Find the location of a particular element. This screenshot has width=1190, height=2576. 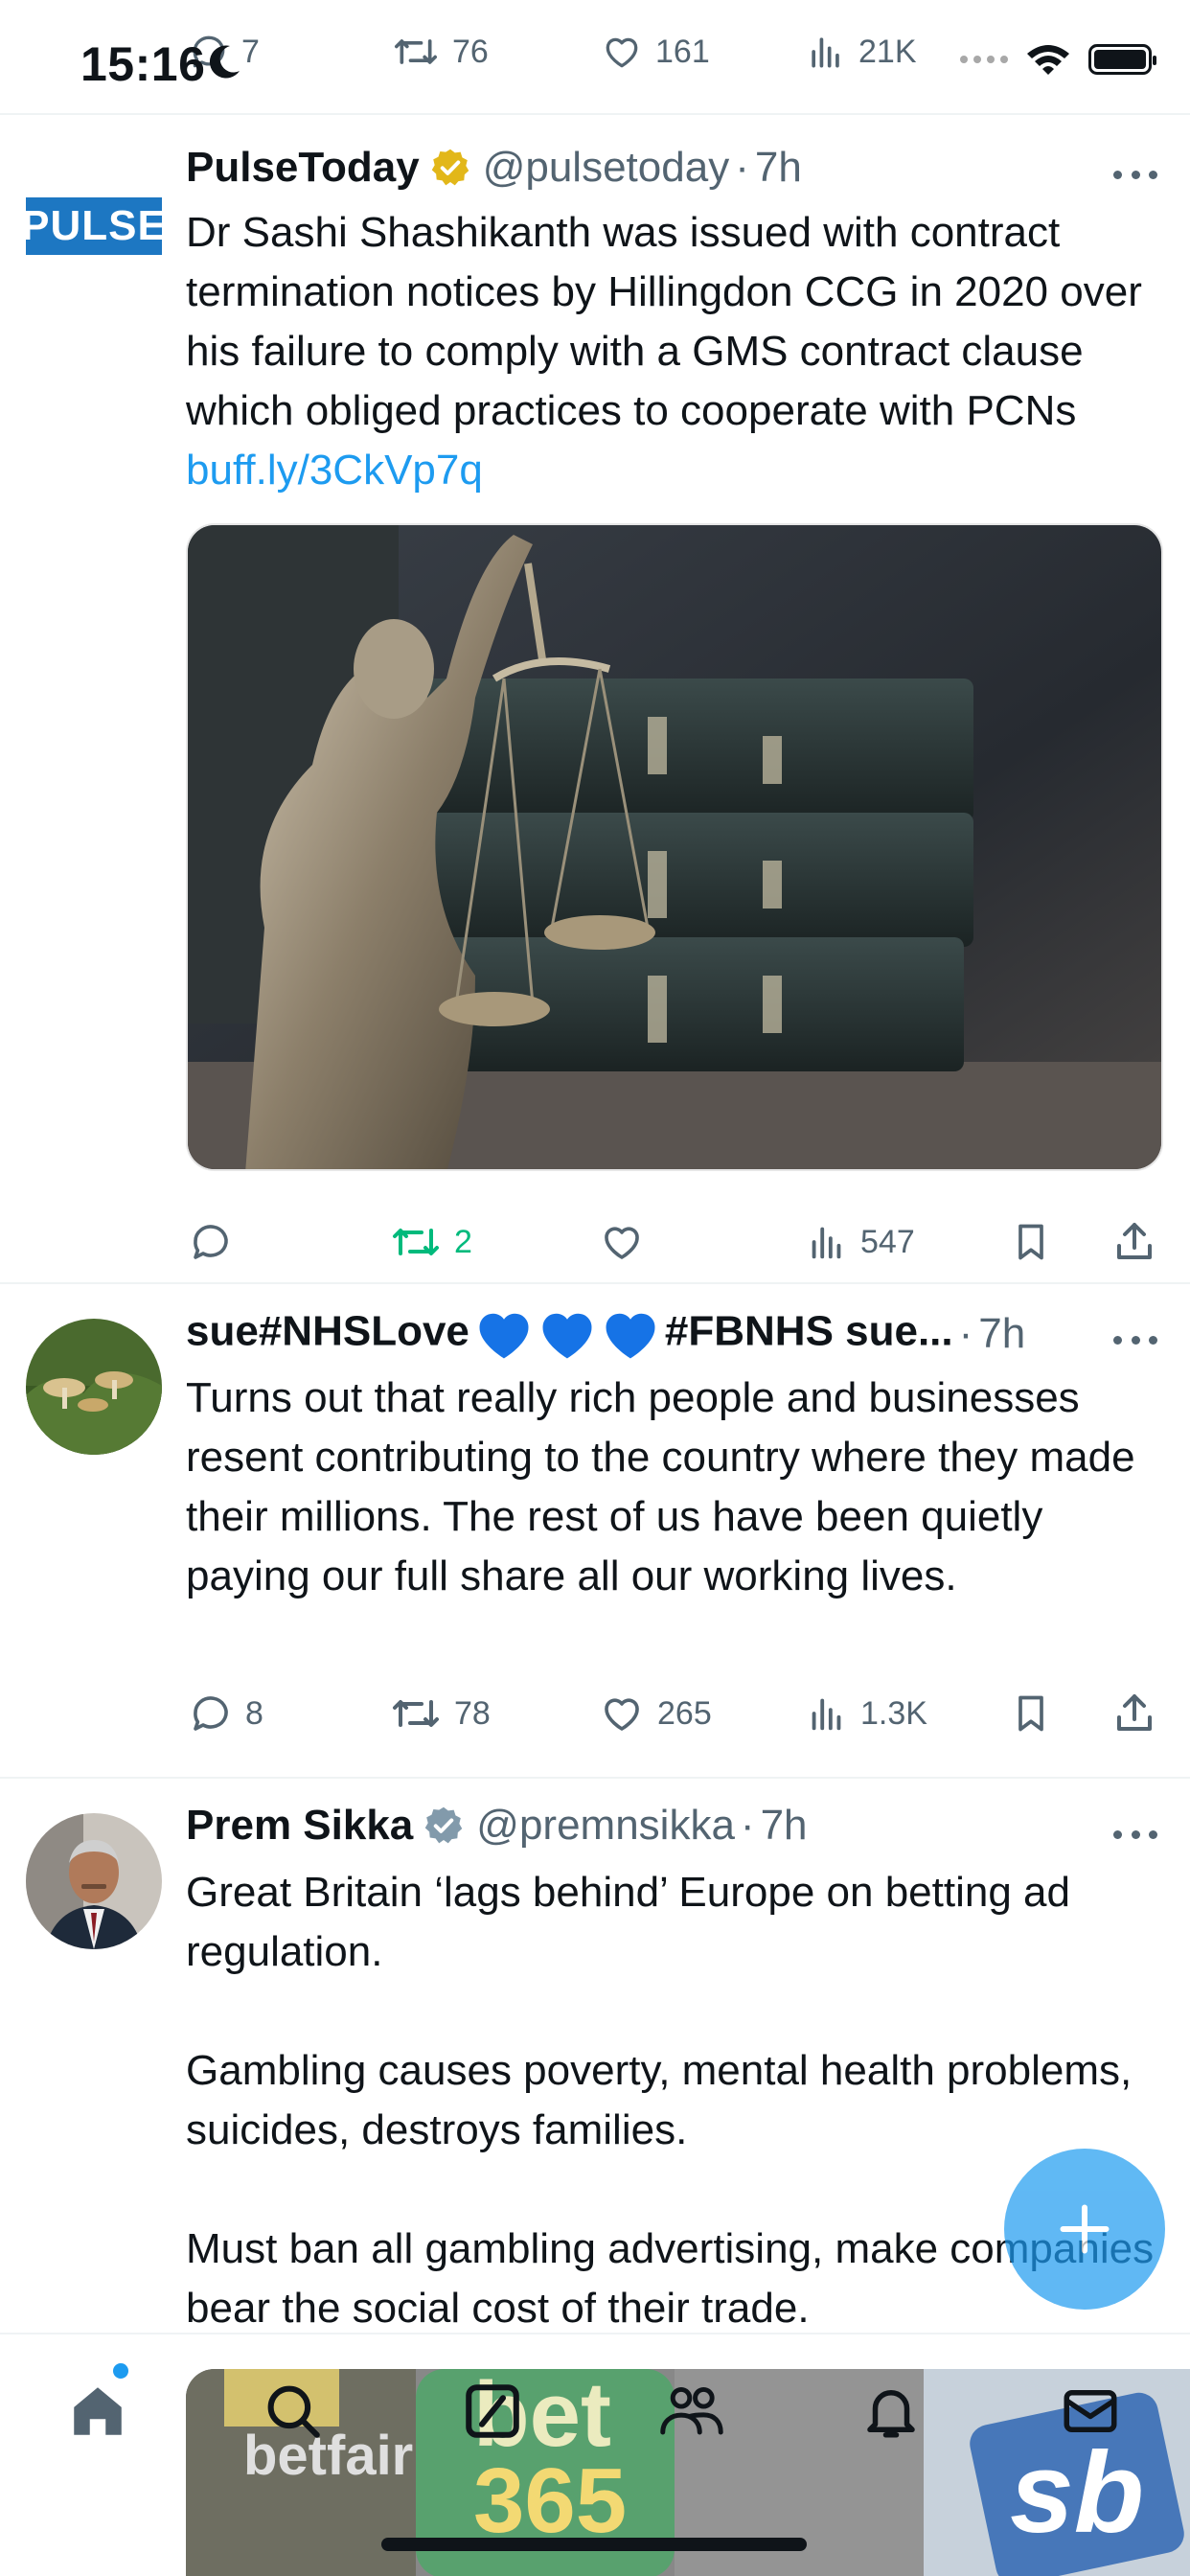

communities-icon is located at coordinates (692, 2410).